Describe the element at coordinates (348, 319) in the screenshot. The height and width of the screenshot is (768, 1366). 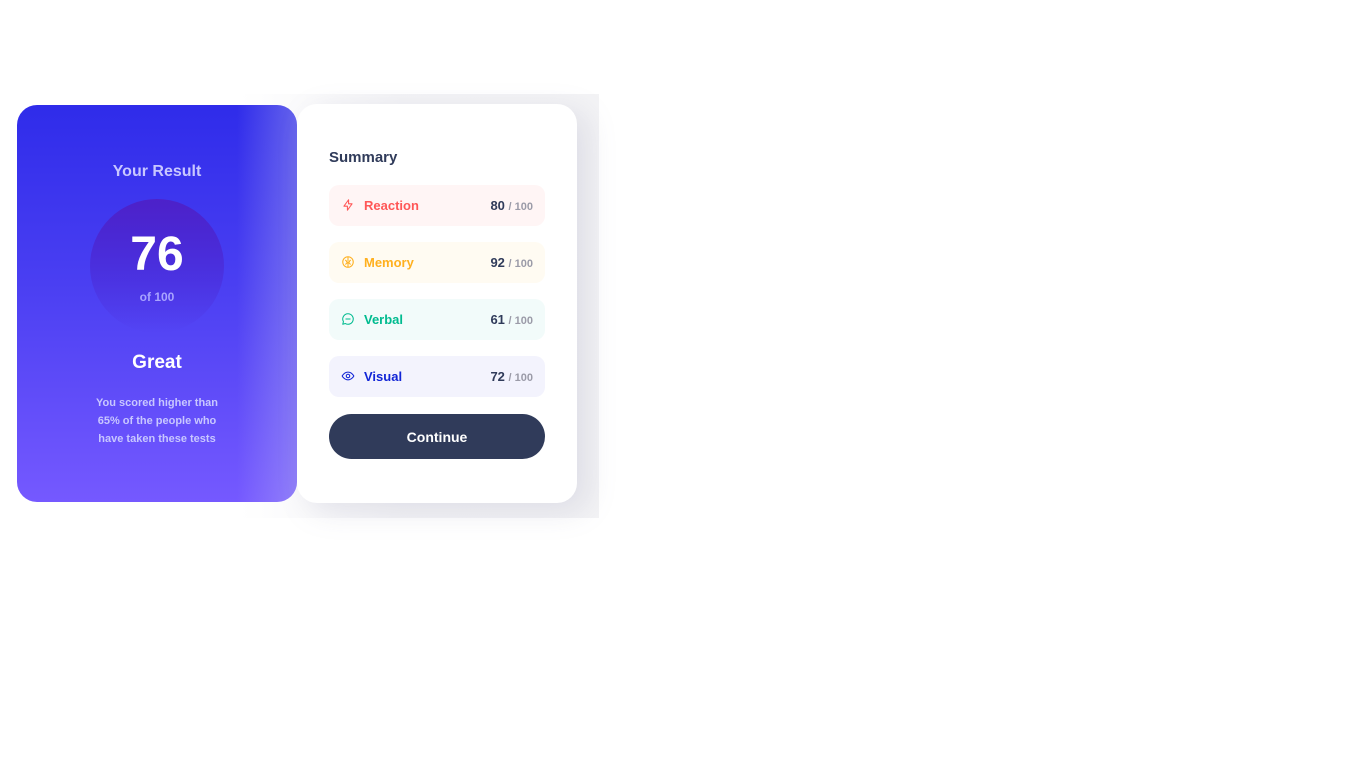
I see `chat-icon` at that location.